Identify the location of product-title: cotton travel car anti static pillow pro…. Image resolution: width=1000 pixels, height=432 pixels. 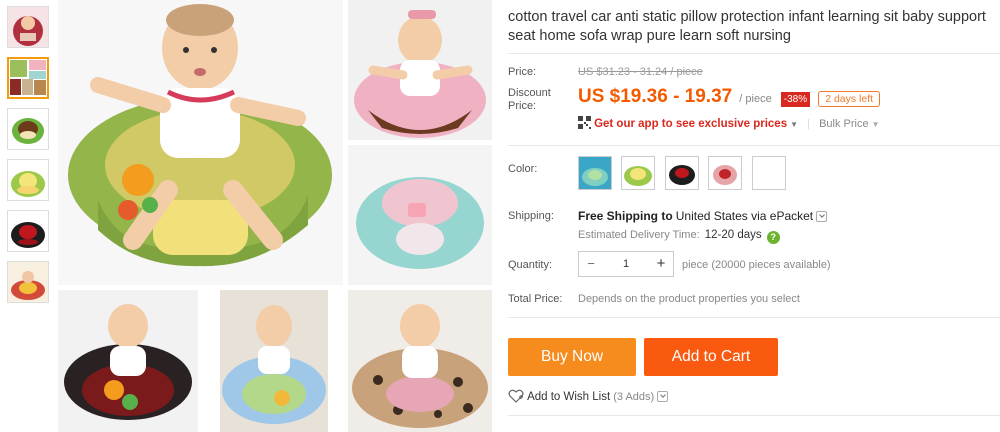
(747, 26).